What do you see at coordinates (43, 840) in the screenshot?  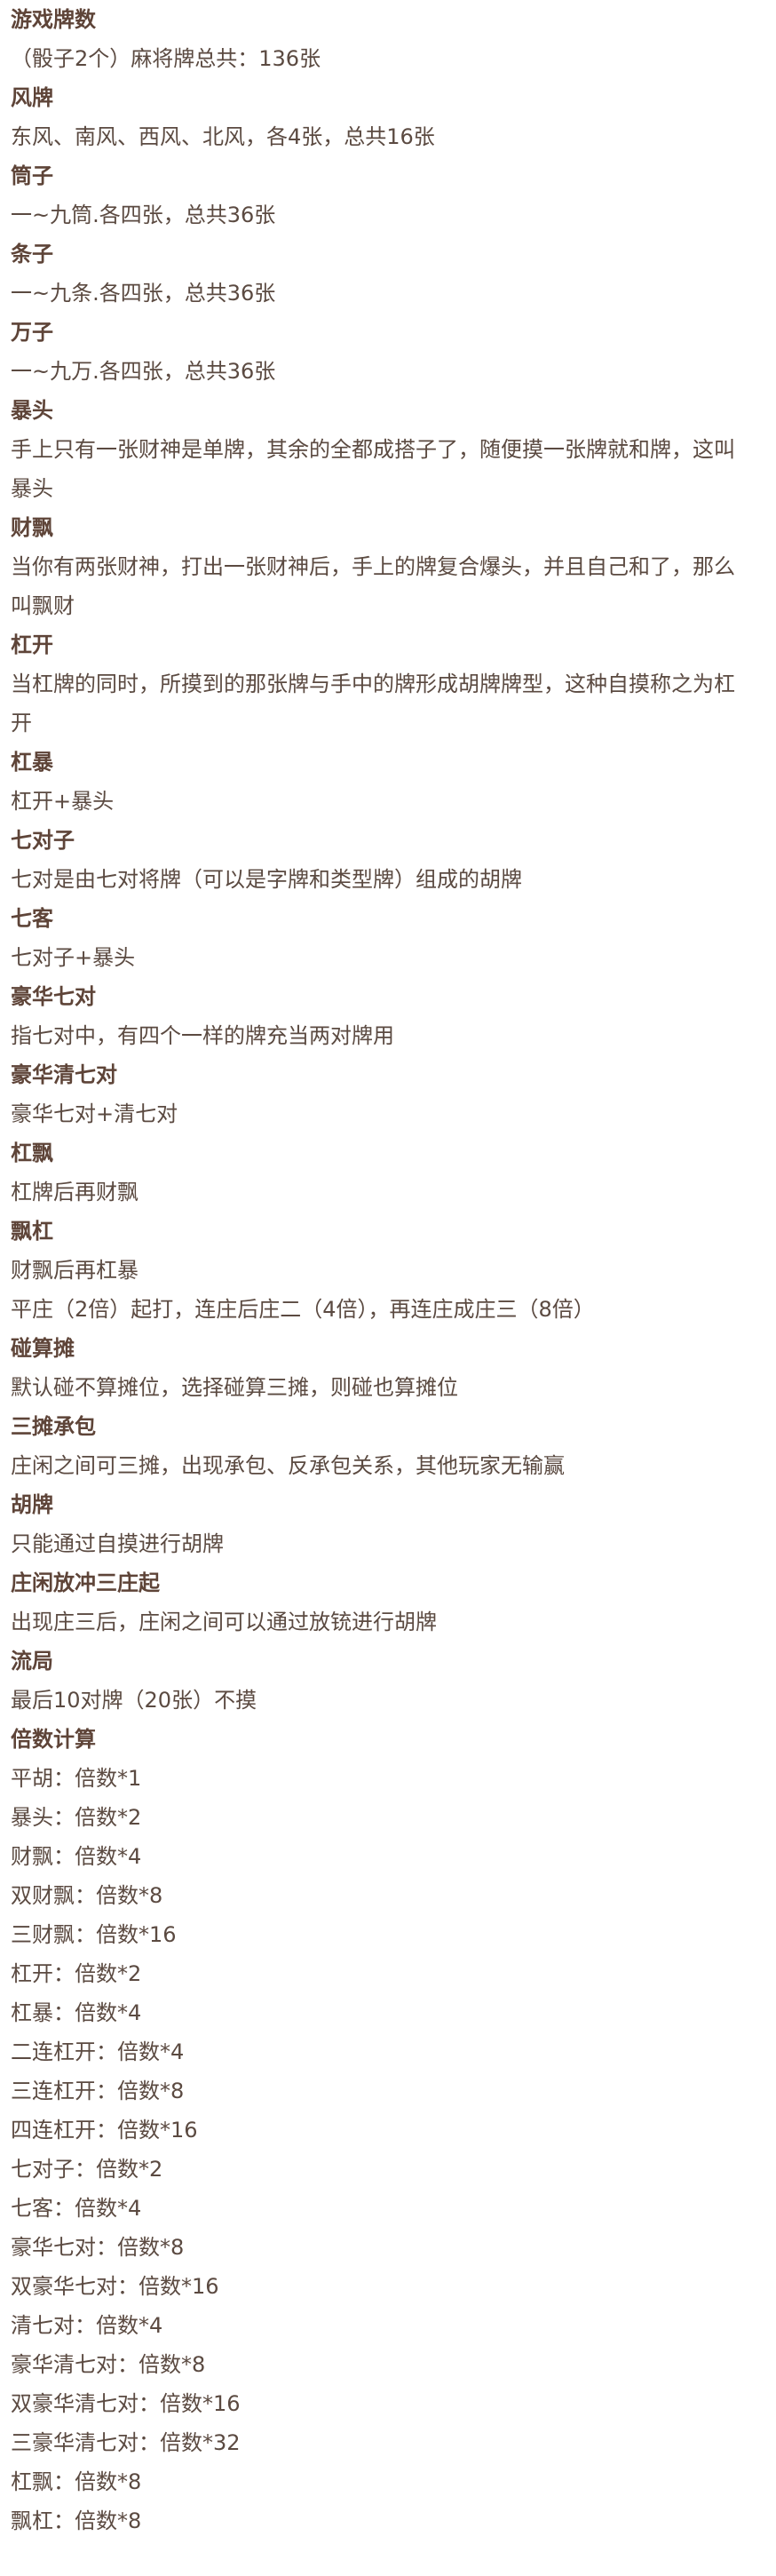 I see `section-title: 七对子` at bounding box center [43, 840].